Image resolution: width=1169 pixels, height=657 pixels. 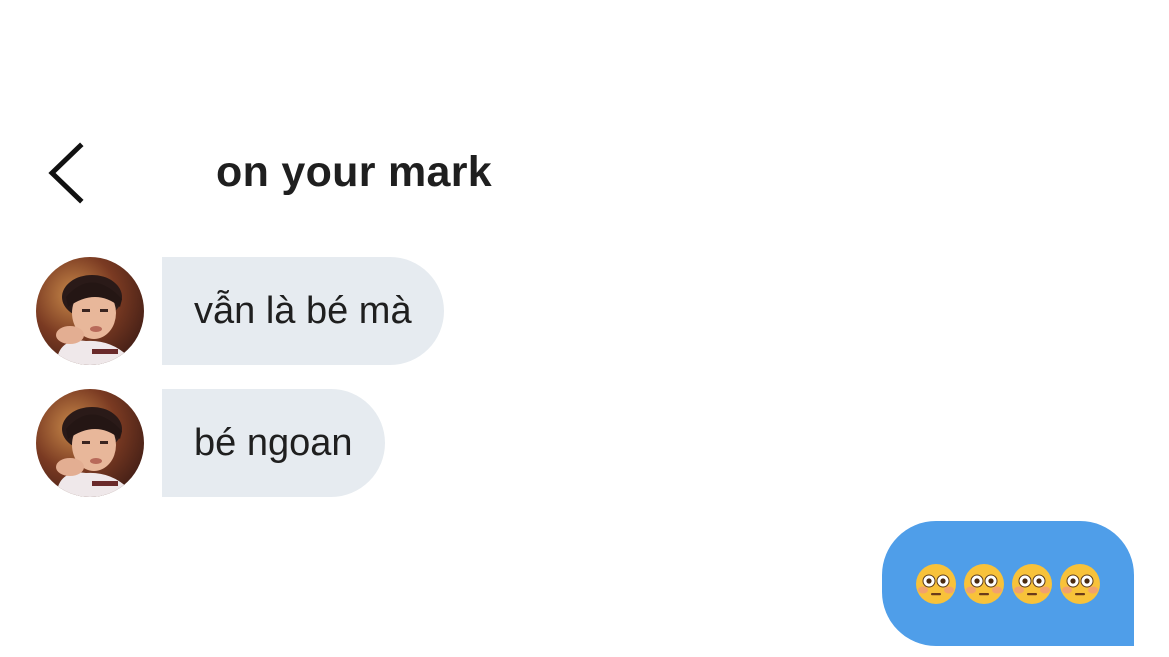 I want to click on message-bubble-incoming: vẫn là bé mà, so click(x=303, y=311).